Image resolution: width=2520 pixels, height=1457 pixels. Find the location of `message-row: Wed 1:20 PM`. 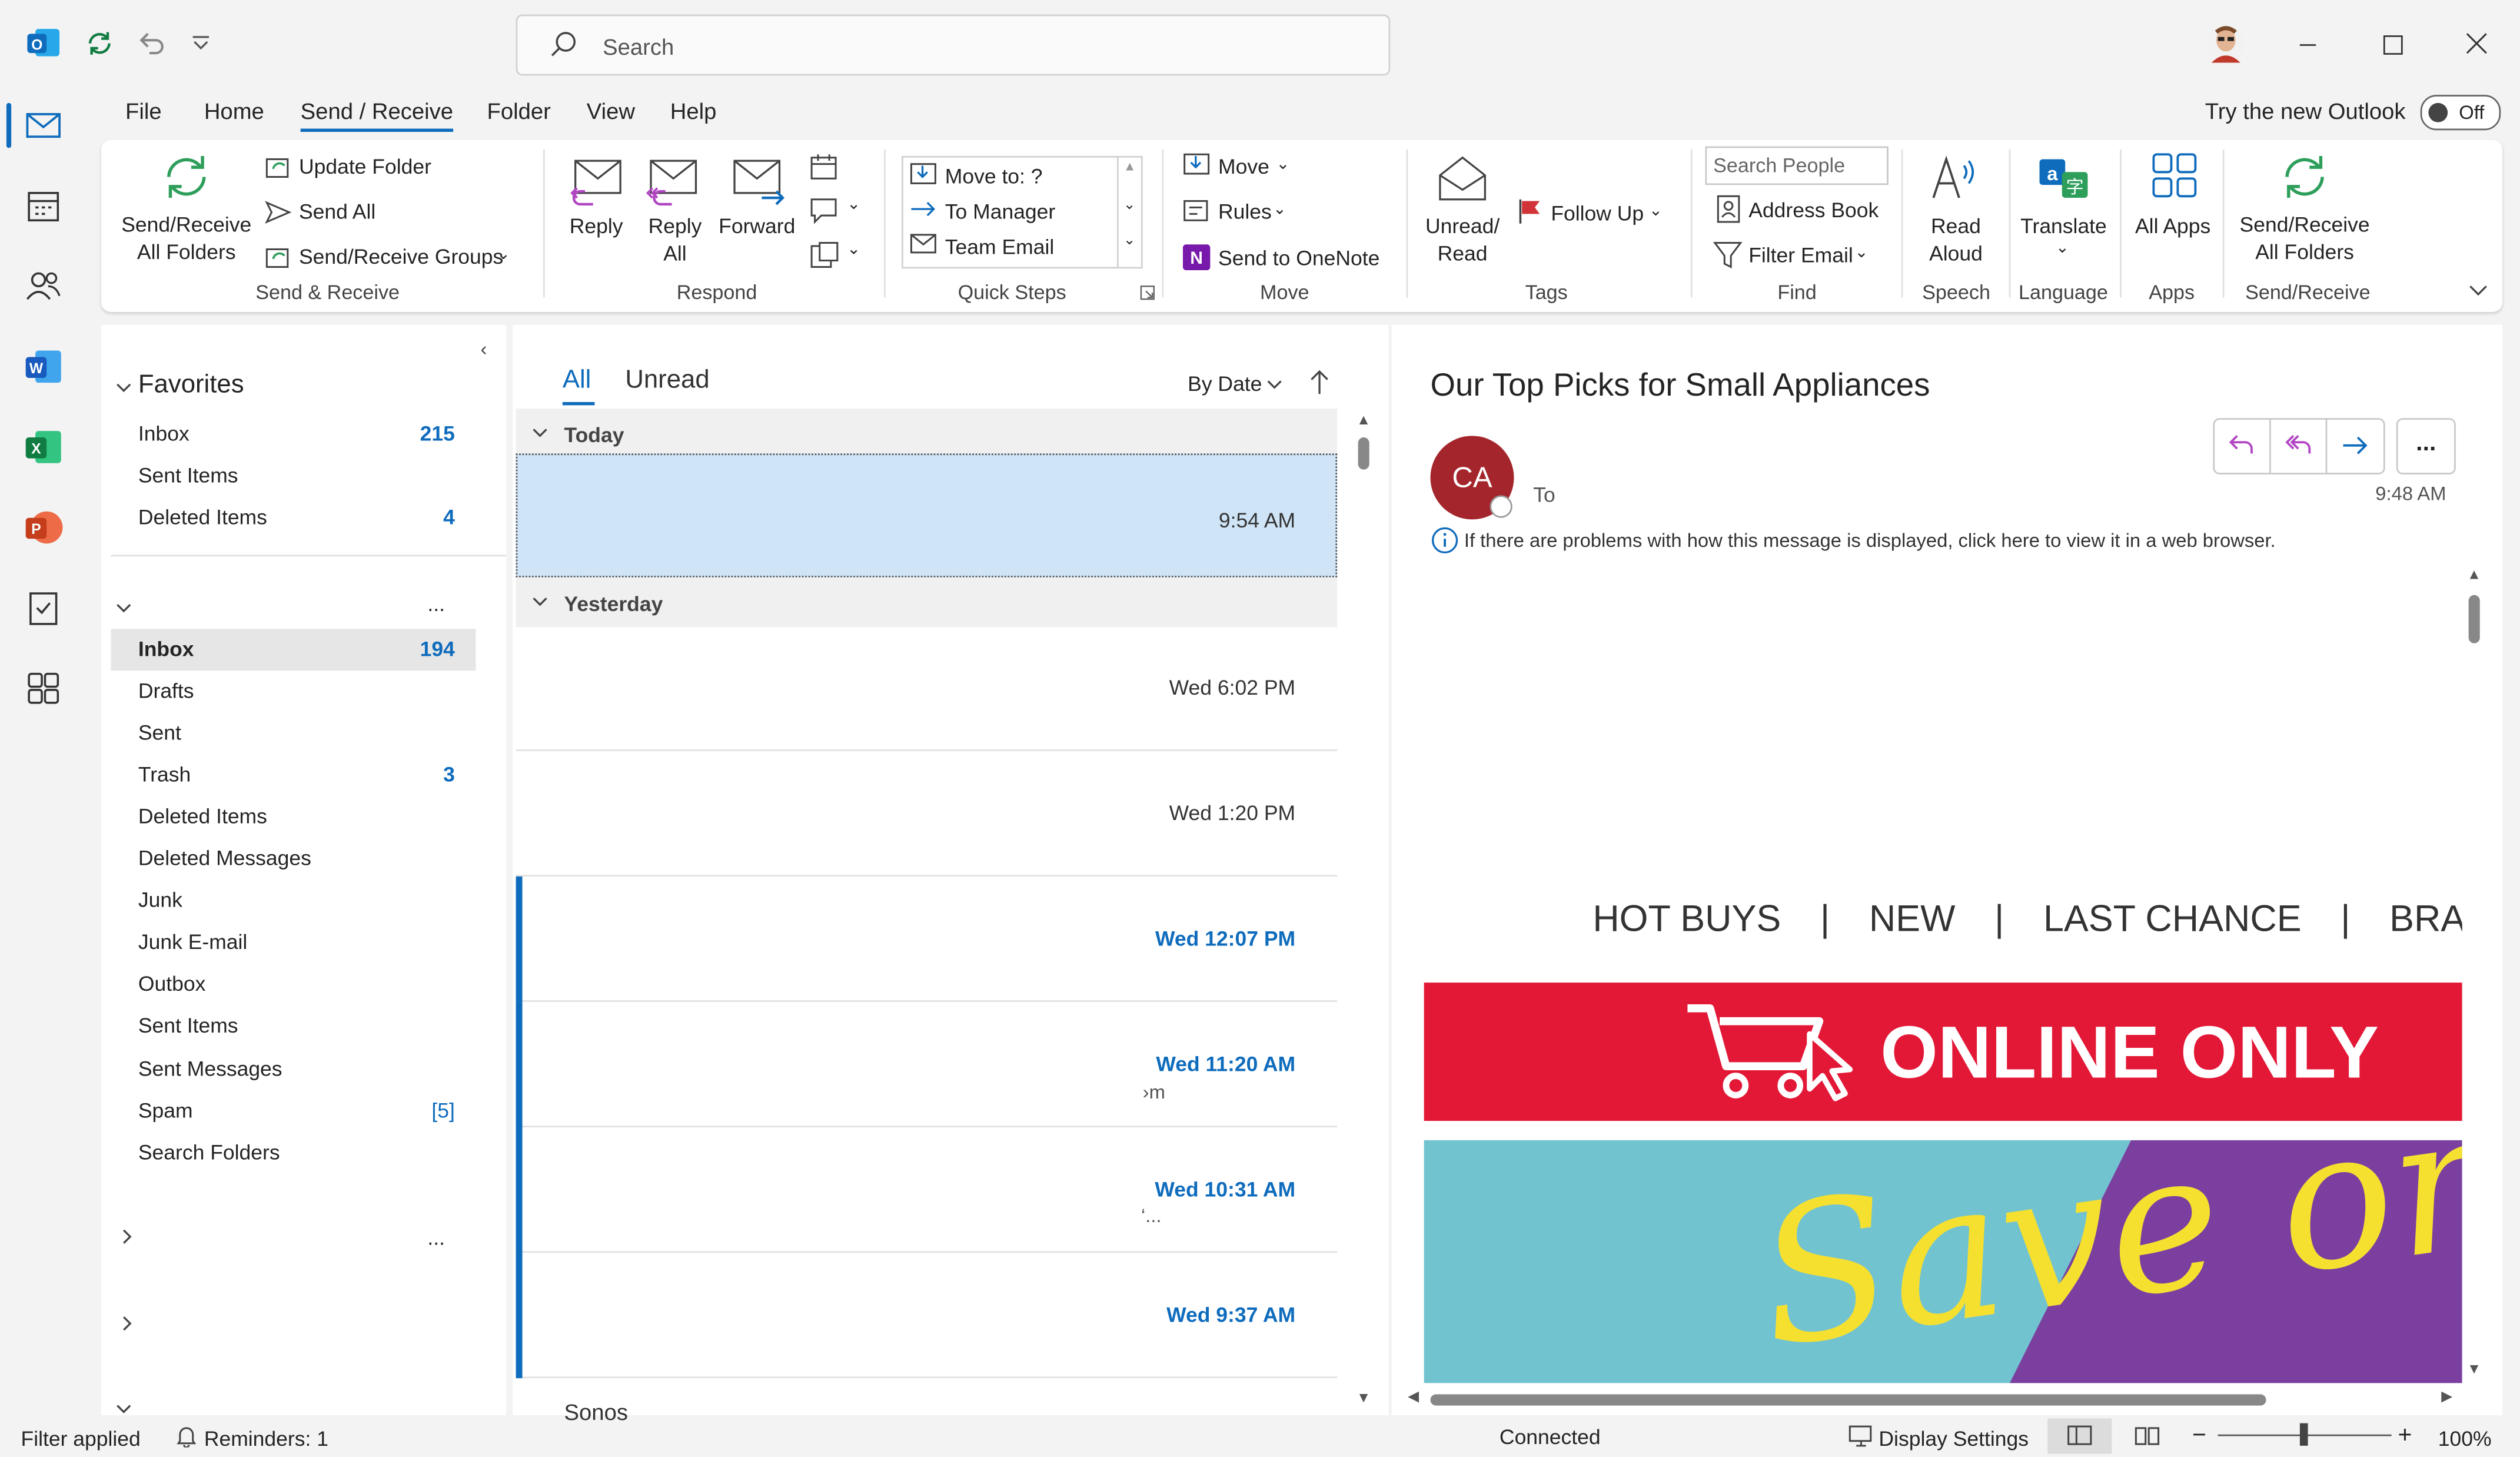

message-row: Wed 1:20 PM is located at coordinates (927, 814).